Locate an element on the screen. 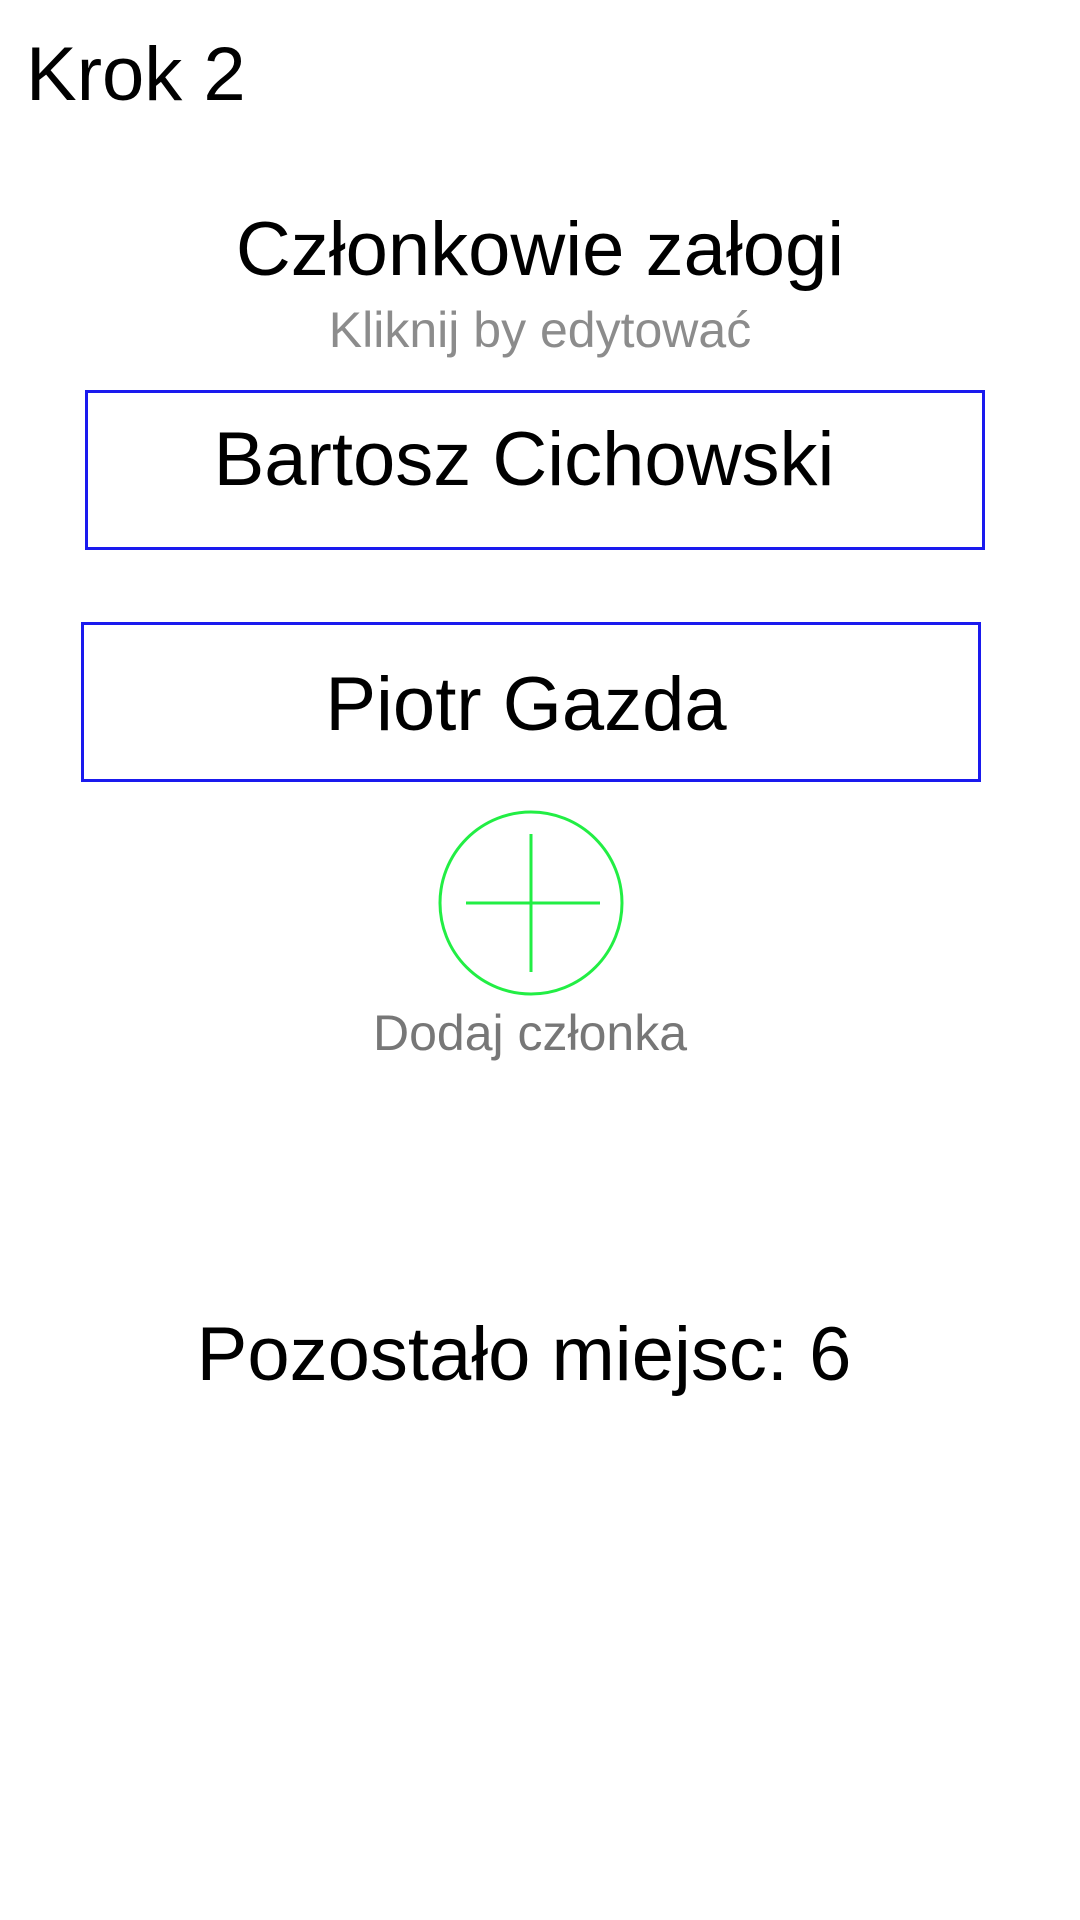  add-member-label: Dodaj członka is located at coordinates (530, 1033).